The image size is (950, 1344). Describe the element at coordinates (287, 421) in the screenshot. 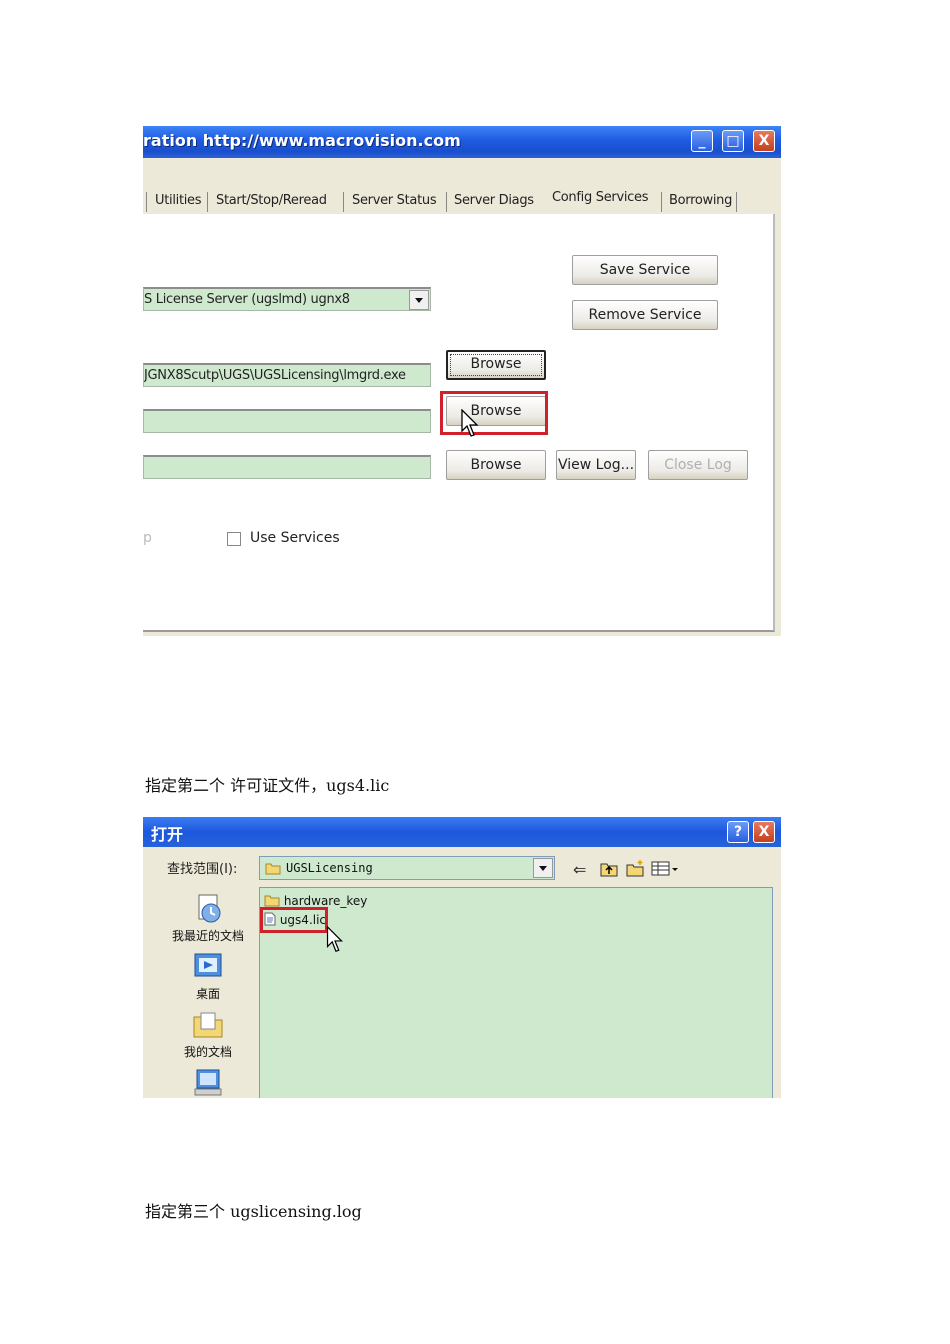

I see `license-file-field` at that location.